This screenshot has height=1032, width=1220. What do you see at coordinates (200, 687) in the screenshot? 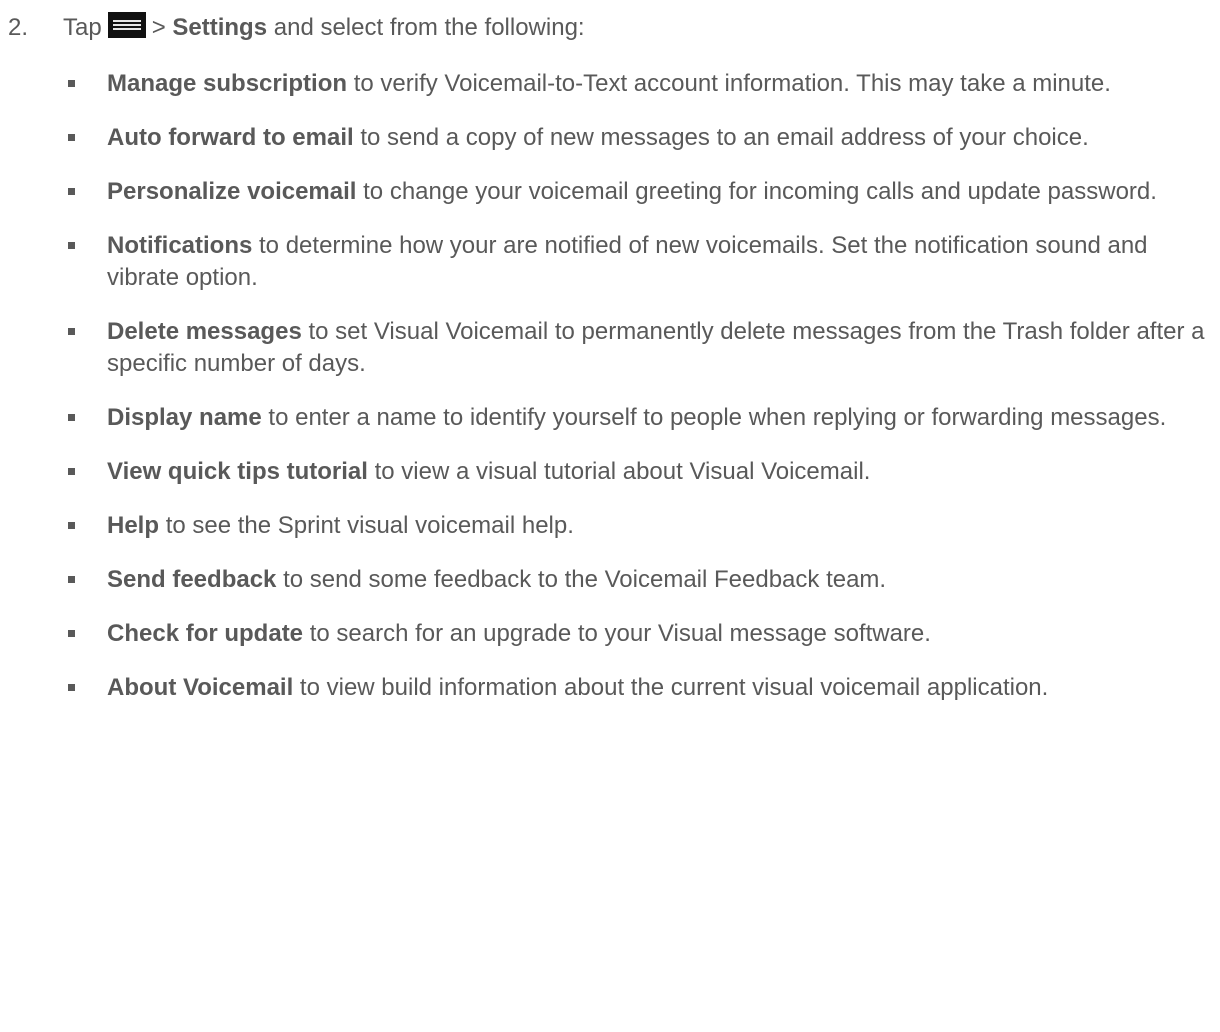
I see `option-term: About Voicemail` at bounding box center [200, 687].